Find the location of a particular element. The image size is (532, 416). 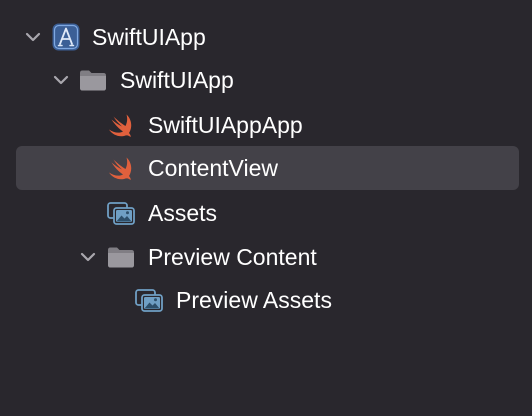

navigator-item-label: SwiftUIAppApp is located at coordinates (225, 125).